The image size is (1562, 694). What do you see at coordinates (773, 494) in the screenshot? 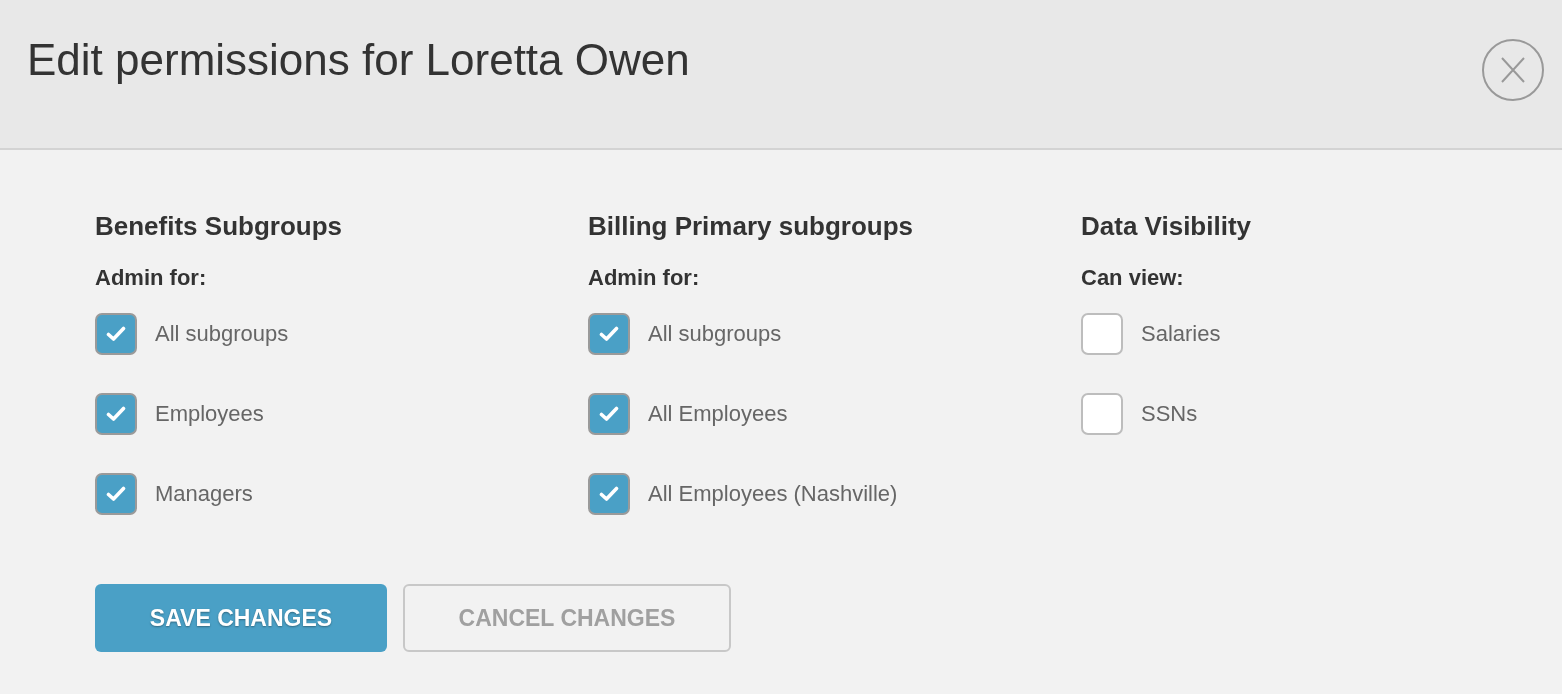
I see `checkbox-label: All Employees (Nashville)` at bounding box center [773, 494].